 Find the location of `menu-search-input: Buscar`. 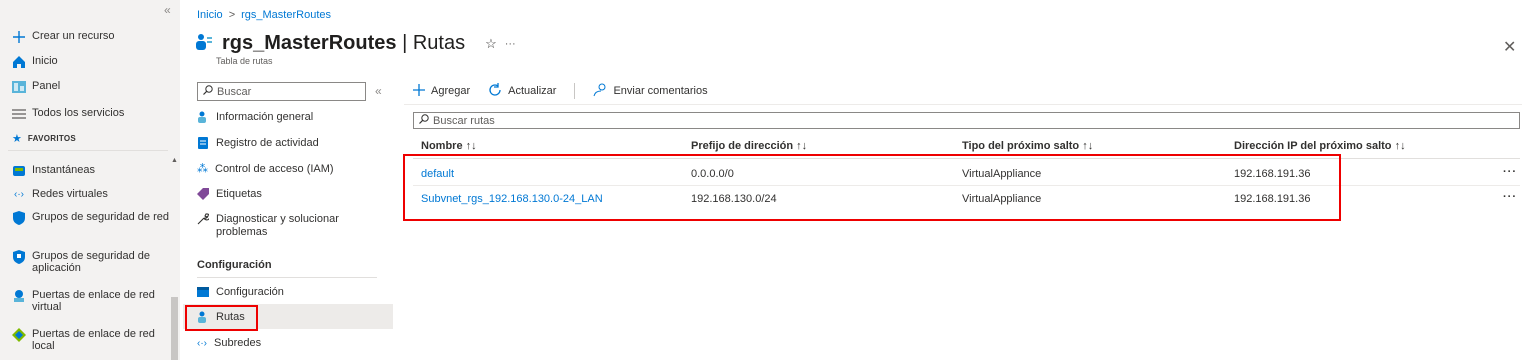

menu-search-input: Buscar is located at coordinates (281, 91).